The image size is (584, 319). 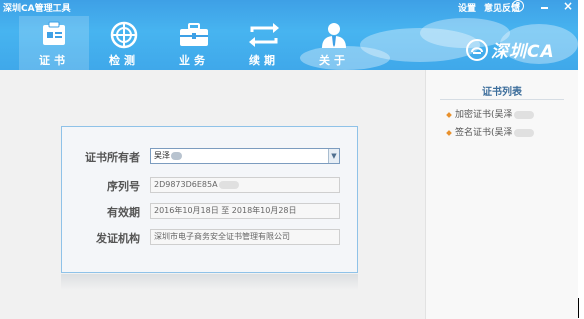 What do you see at coordinates (186, 184) in the screenshot?
I see `serial-value: 2D9873D6E85A` at bounding box center [186, 184].